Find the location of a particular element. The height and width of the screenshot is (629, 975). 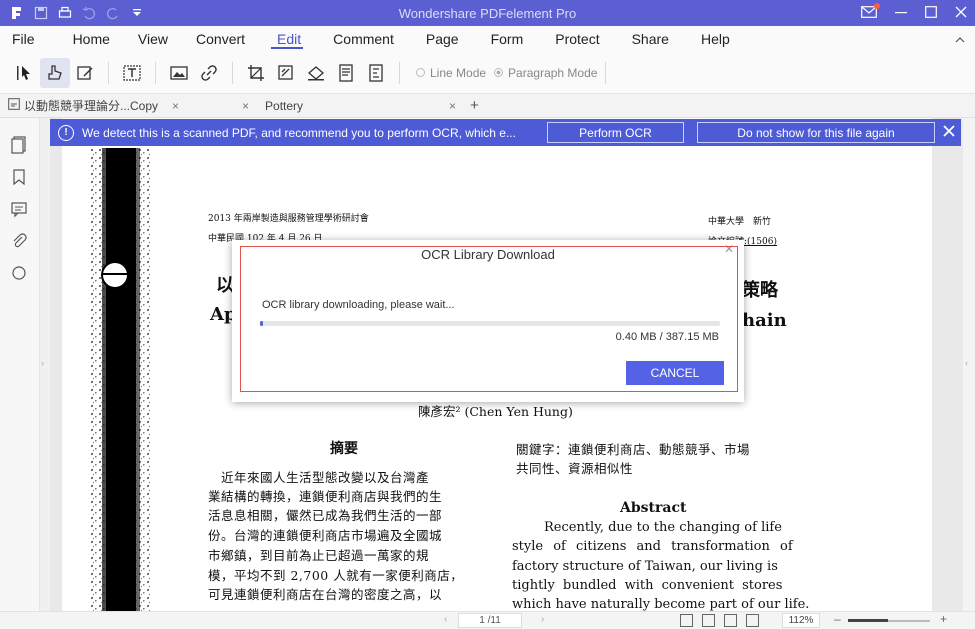

status-bar: ‹ 1 /11 › 112% – + is located at coordinates (487, 620).